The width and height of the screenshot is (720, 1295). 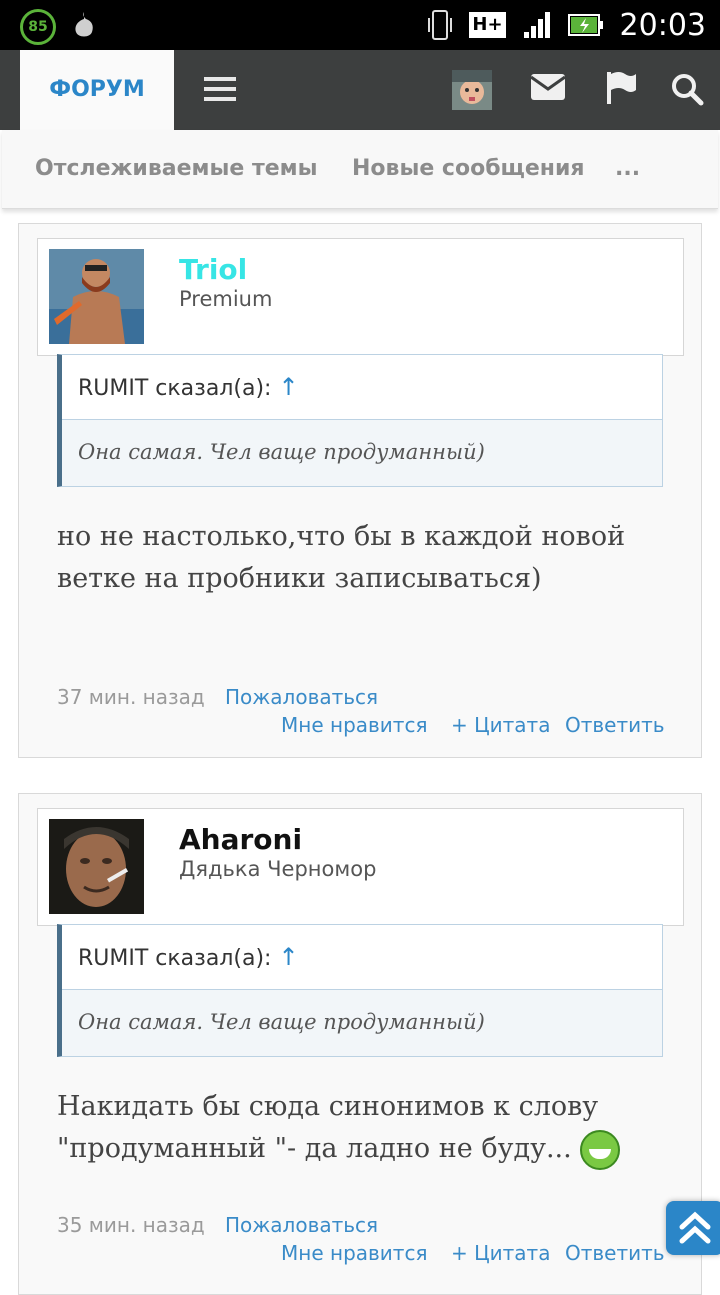 I want to click on subnav-new-posts: Новые сообщения, so click(x=468, y=168).